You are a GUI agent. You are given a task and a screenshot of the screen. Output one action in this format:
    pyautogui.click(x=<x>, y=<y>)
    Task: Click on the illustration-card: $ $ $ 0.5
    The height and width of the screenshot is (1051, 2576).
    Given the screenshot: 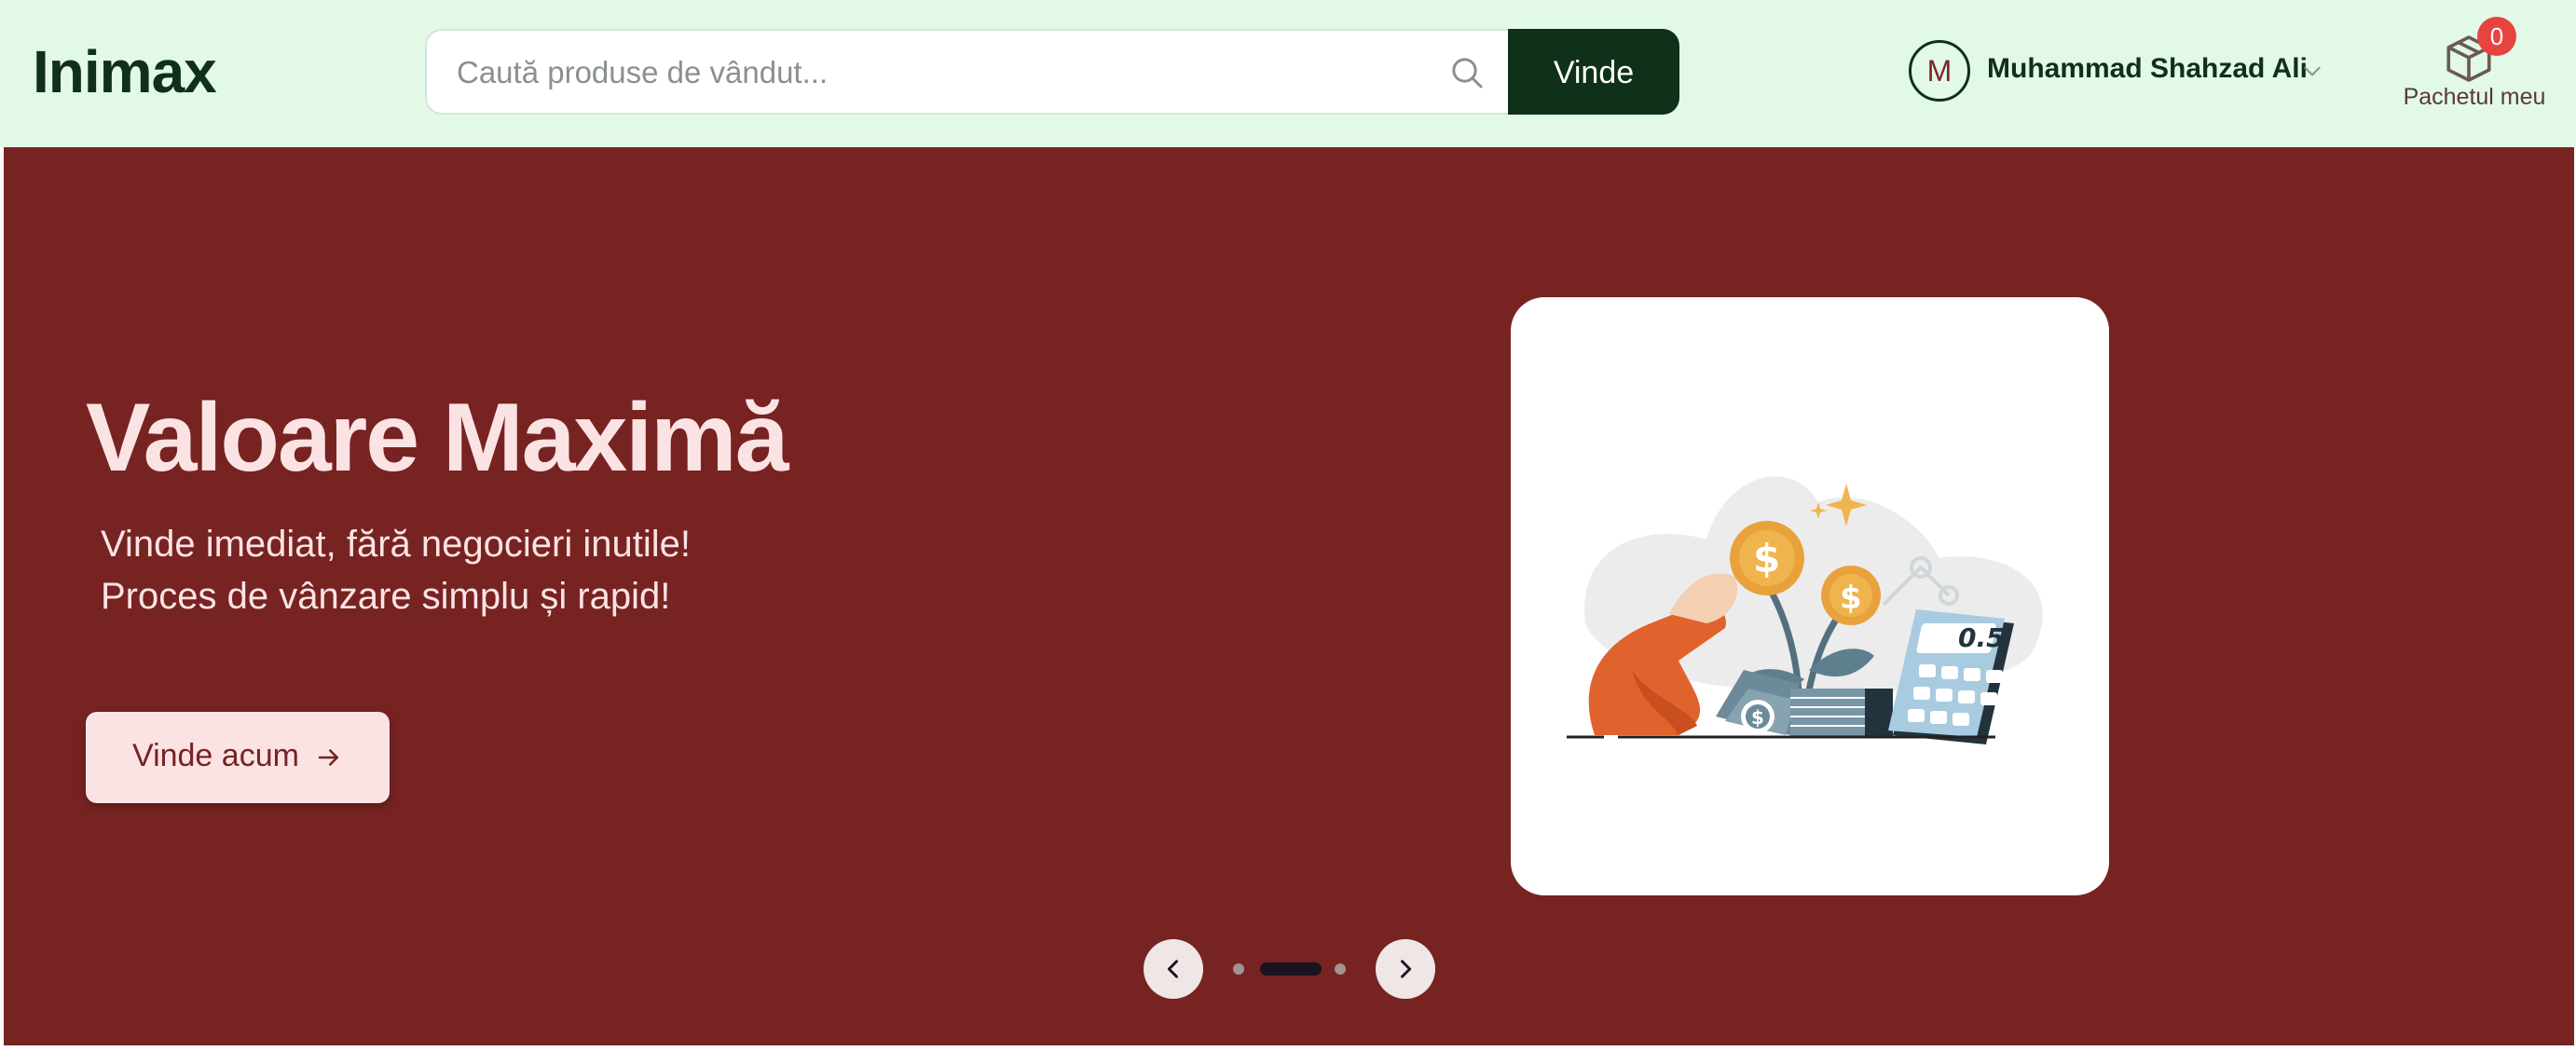 What is the action you would take?
    pyautogui.click(x=1810, y=596)
    